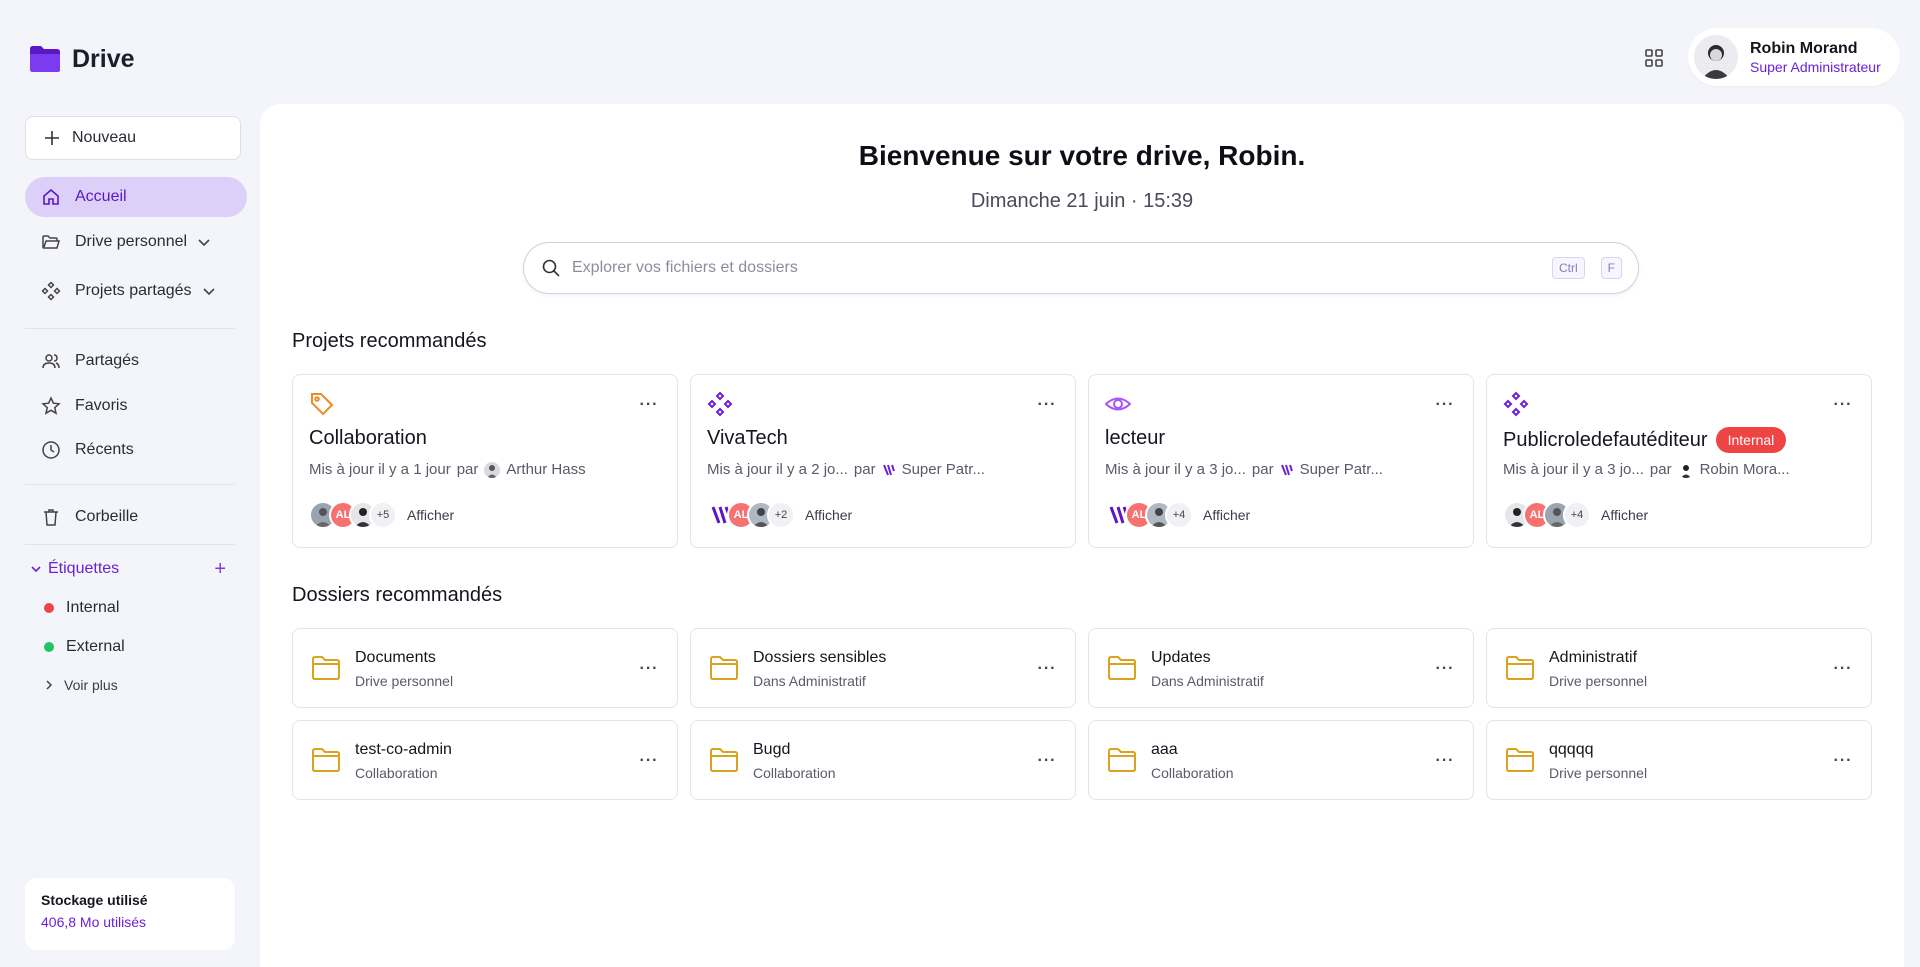 The width and height of the screenshot is (1920, 967). What do you see at coordinates (93, 607) in the screenshot?
I see `tag-label: Internal` at bounding box center [93, 607].